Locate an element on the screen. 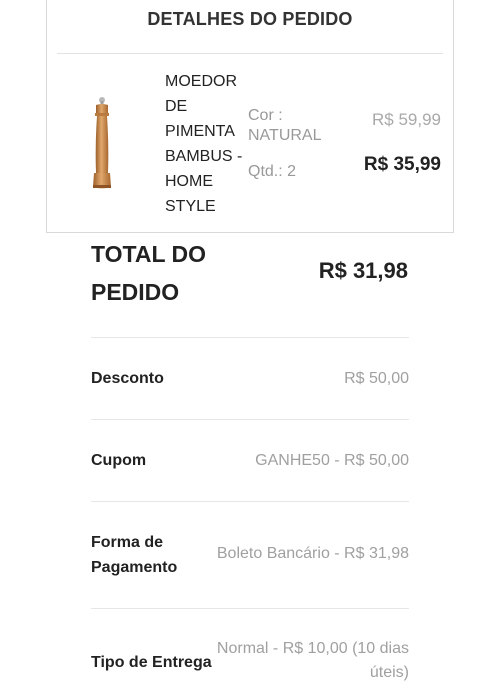  order-total-label: TOTAL DO PEDIDO is located at coordinates (148, 273).